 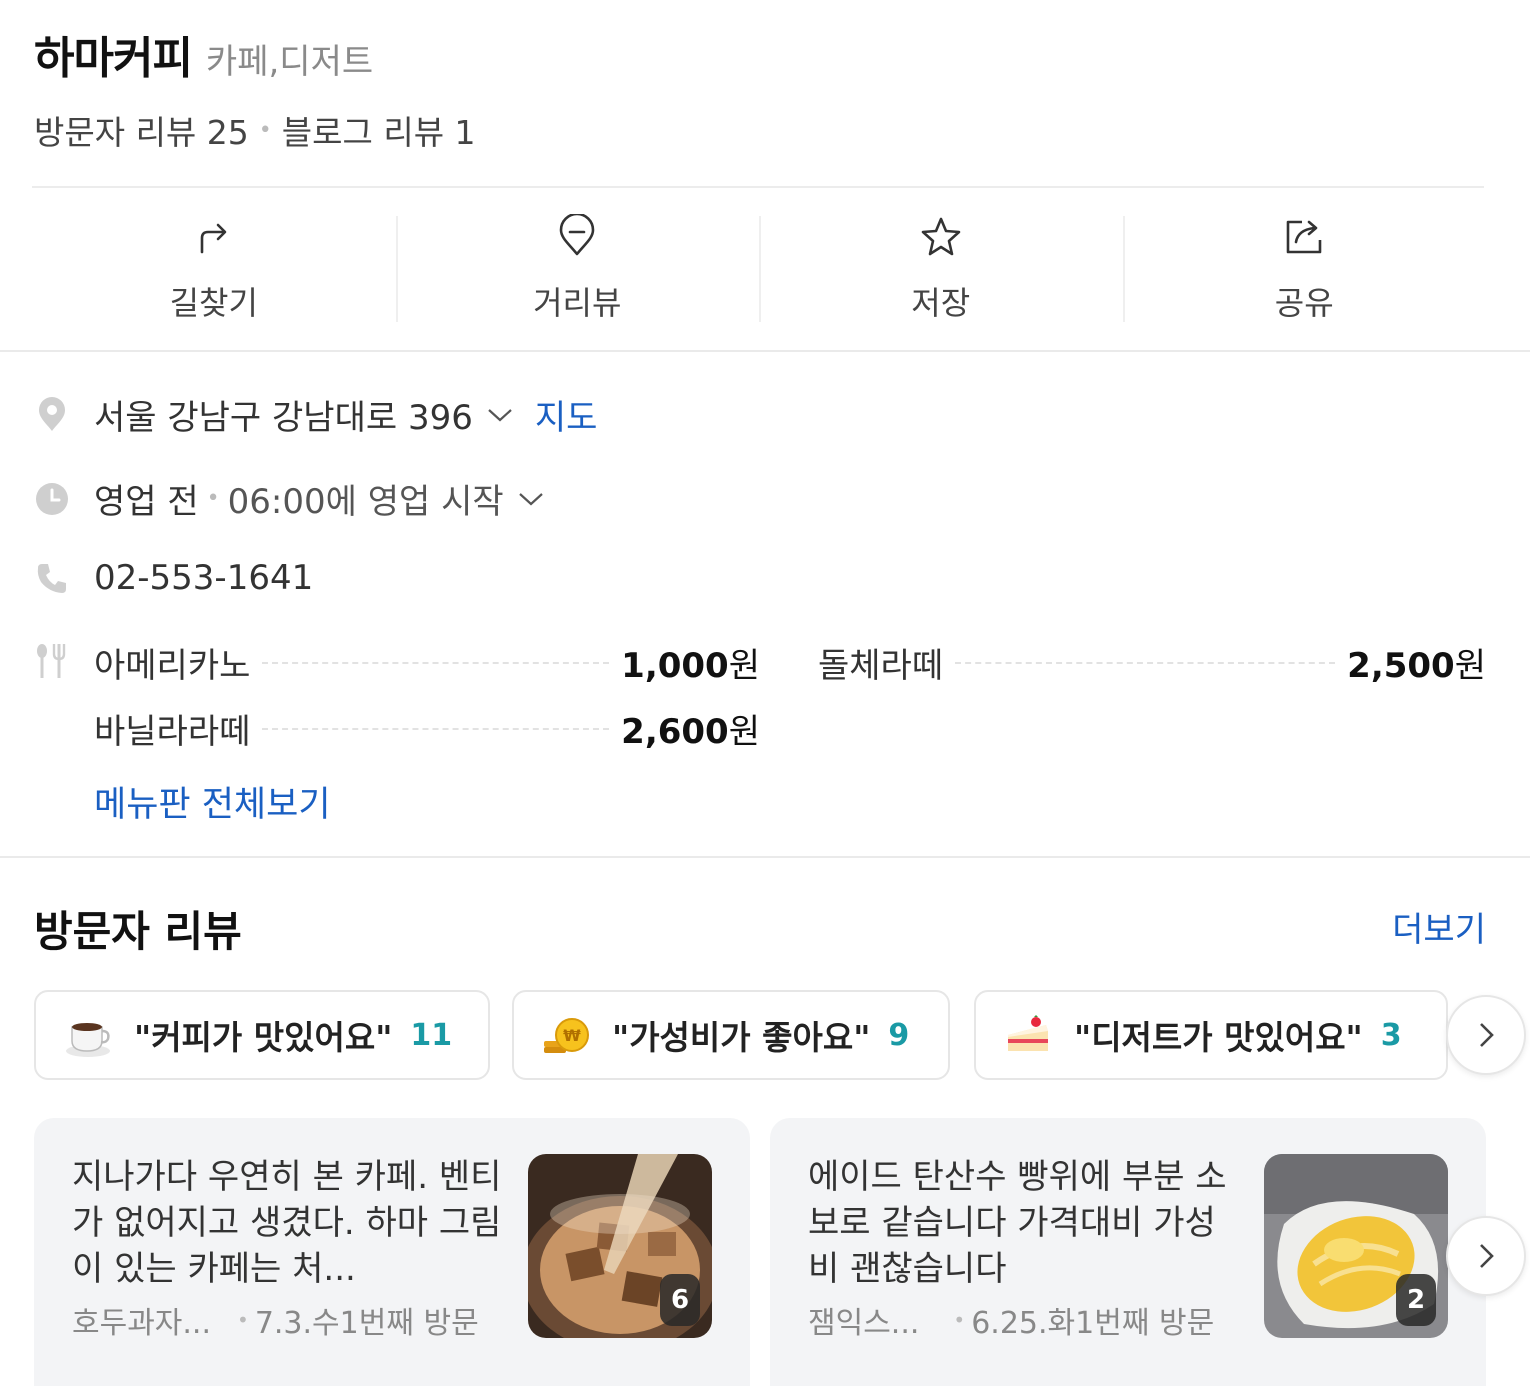 I want to click on menu-item: 아메리카노 1,000원, so click(x=427, y=662).